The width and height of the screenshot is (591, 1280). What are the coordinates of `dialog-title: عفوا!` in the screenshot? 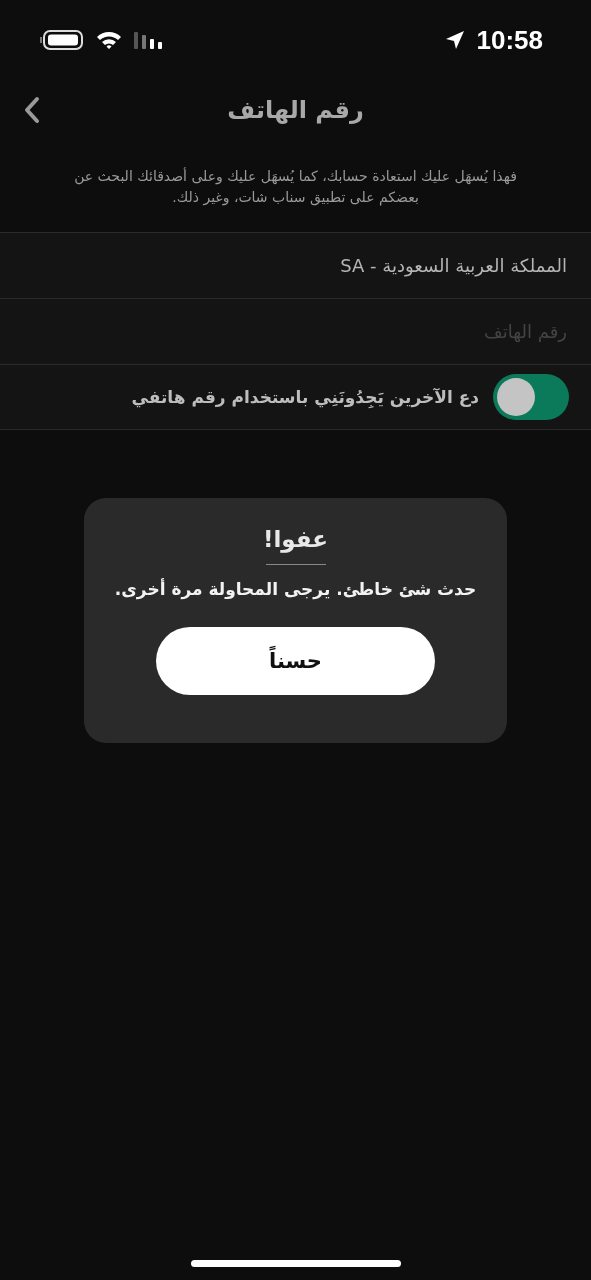 It's located at (295, 539).